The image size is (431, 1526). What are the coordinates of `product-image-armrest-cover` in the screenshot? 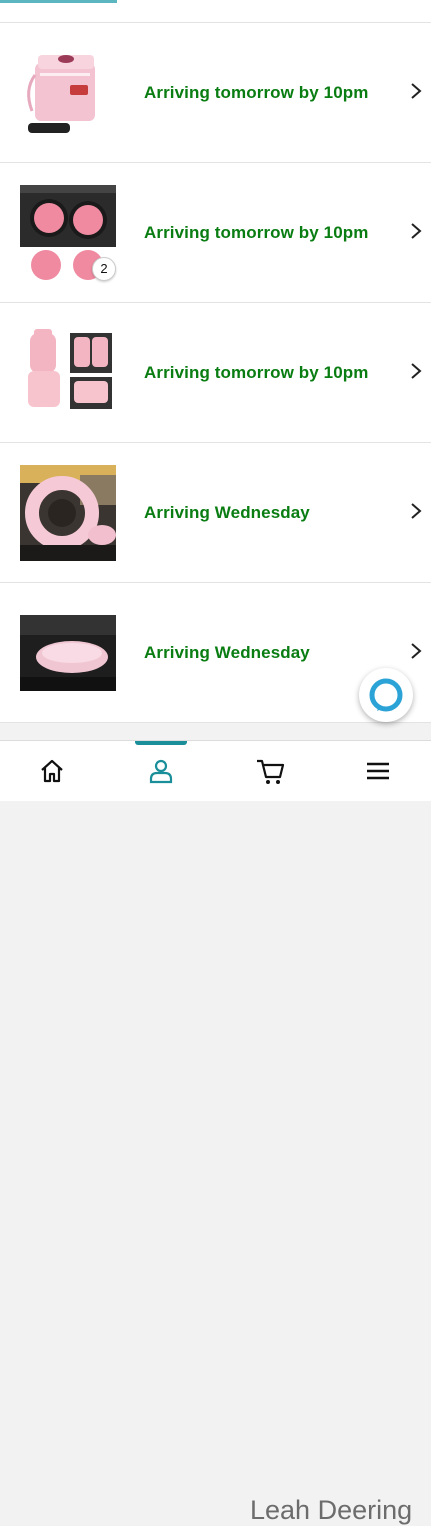 It's located at (68, 653).